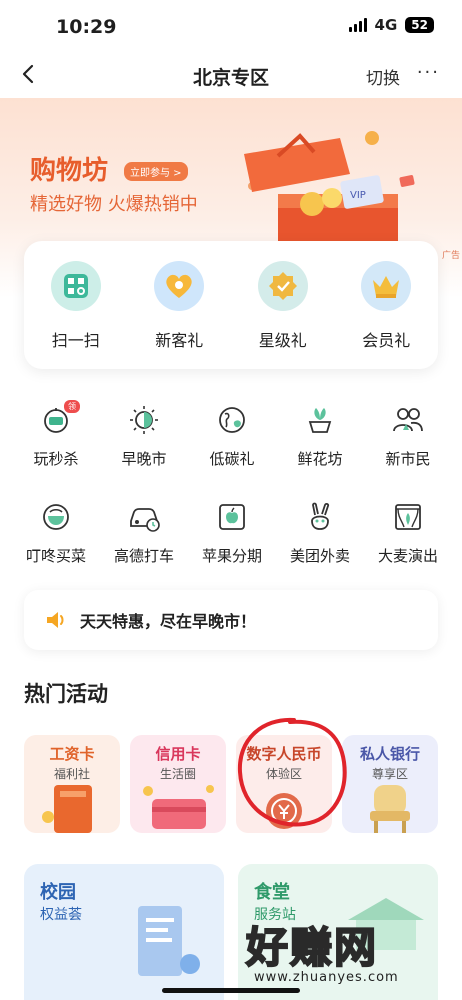 Image resolution: width=462 pixels, height=1000 pixels. I want to click on notice-text: 天天特惠，尽在早晚市！, so click(168, 621).